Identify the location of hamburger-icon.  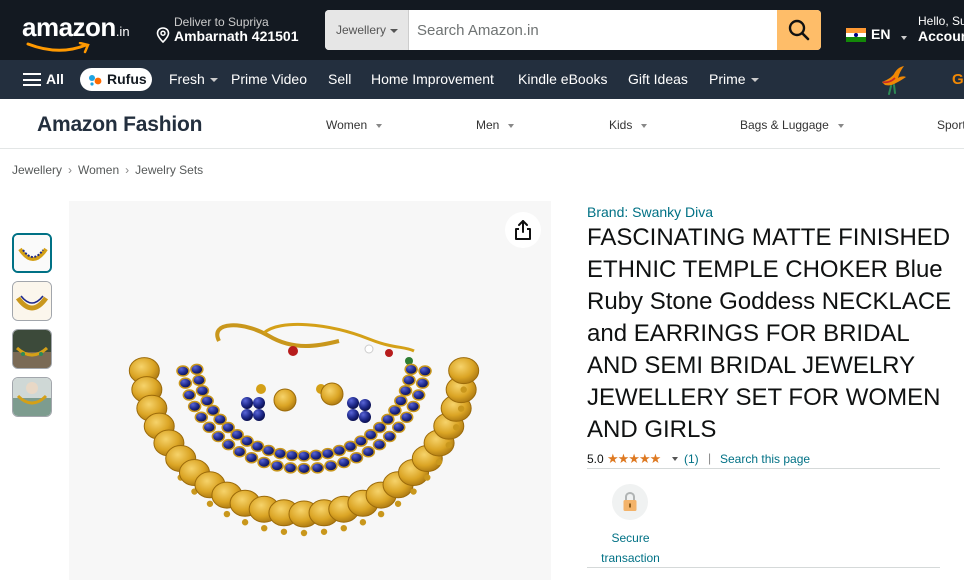
(32, 79).